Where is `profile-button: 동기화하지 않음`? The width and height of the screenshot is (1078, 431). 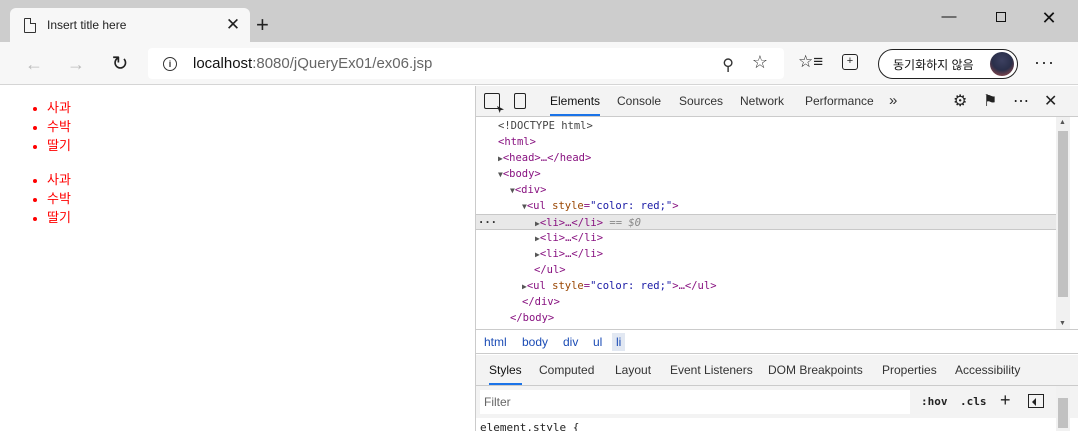 profile-button: 동기화하지 않음 is located at coordinates (948, 64).